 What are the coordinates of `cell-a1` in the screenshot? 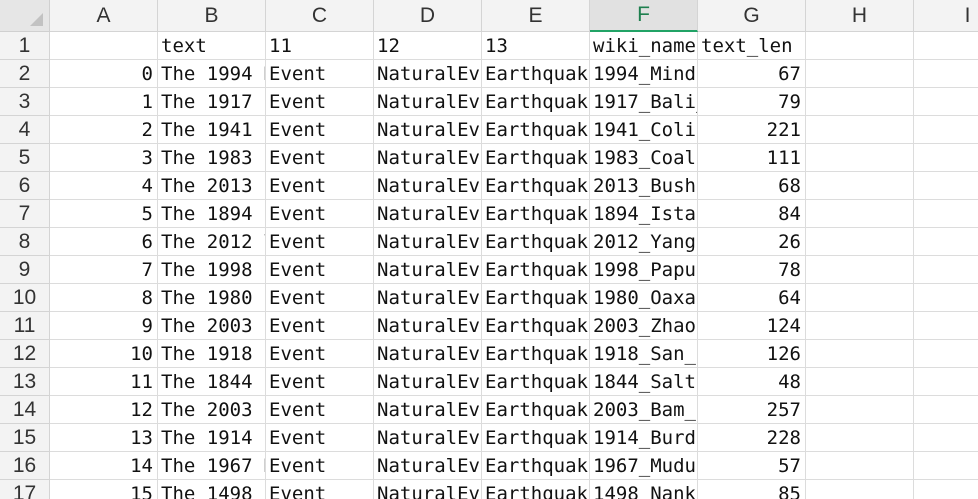 It's located at (104, 46).